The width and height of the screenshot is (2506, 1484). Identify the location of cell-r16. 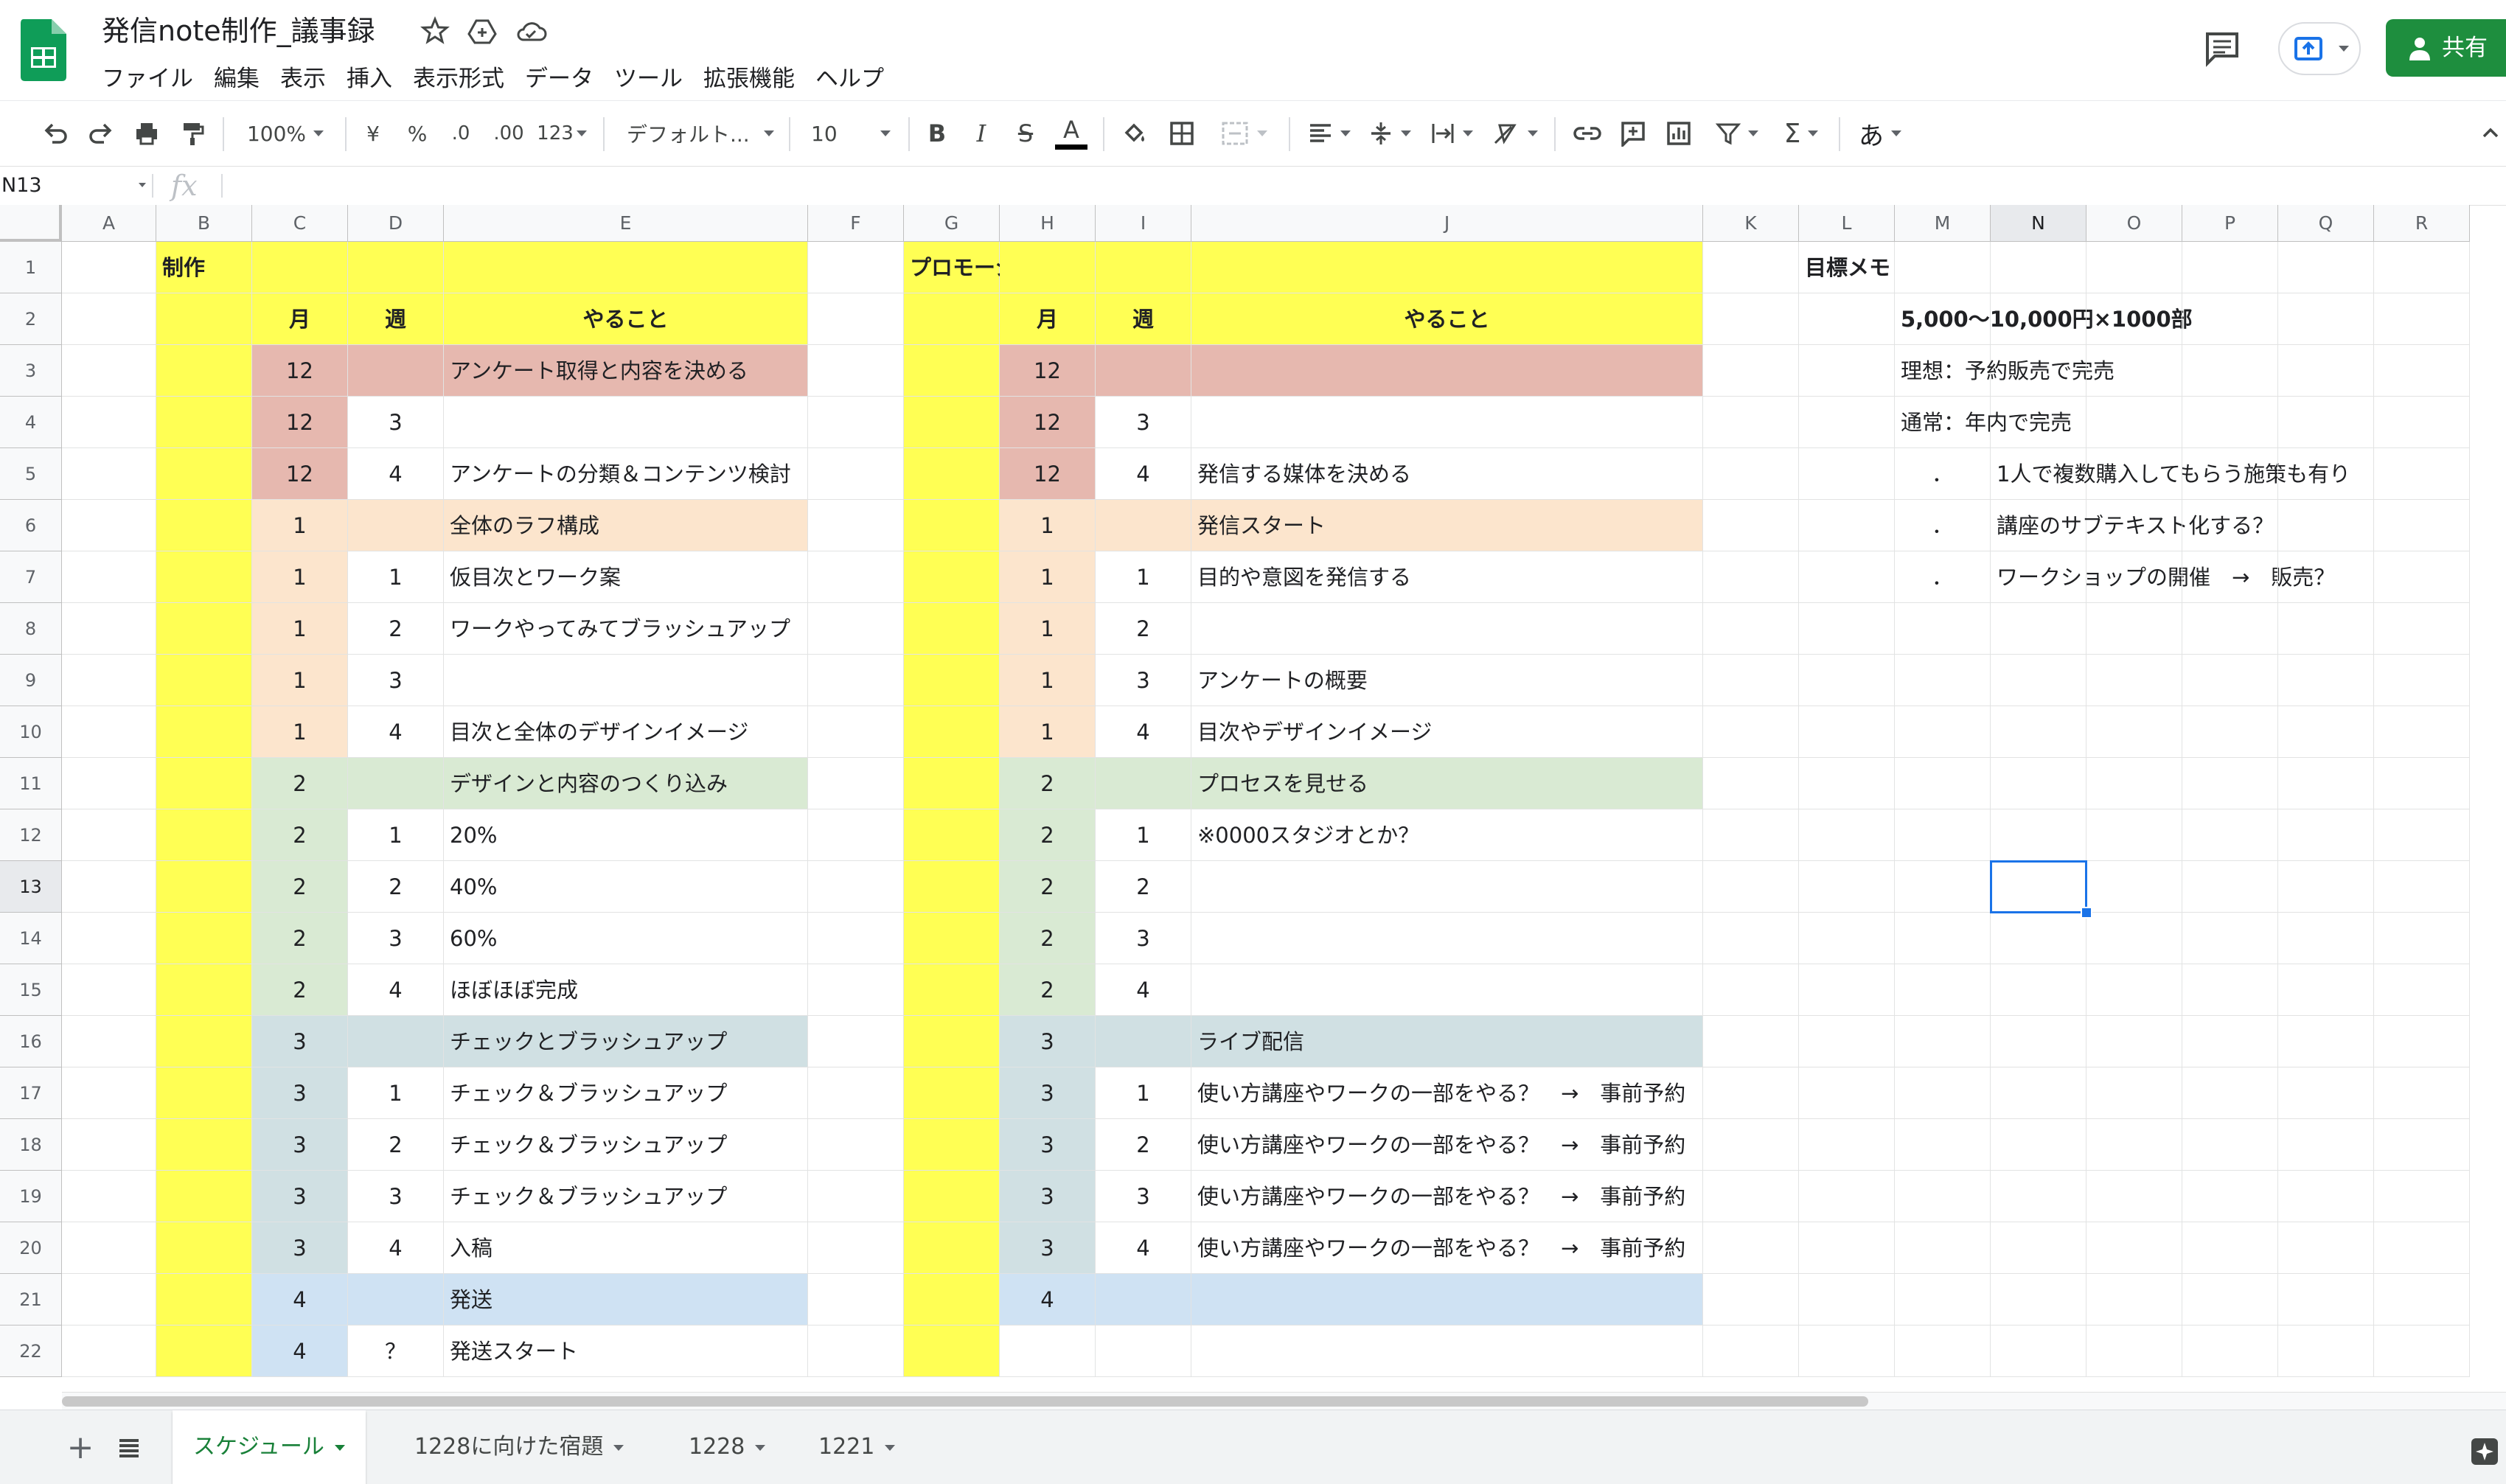
(2422, 1042).